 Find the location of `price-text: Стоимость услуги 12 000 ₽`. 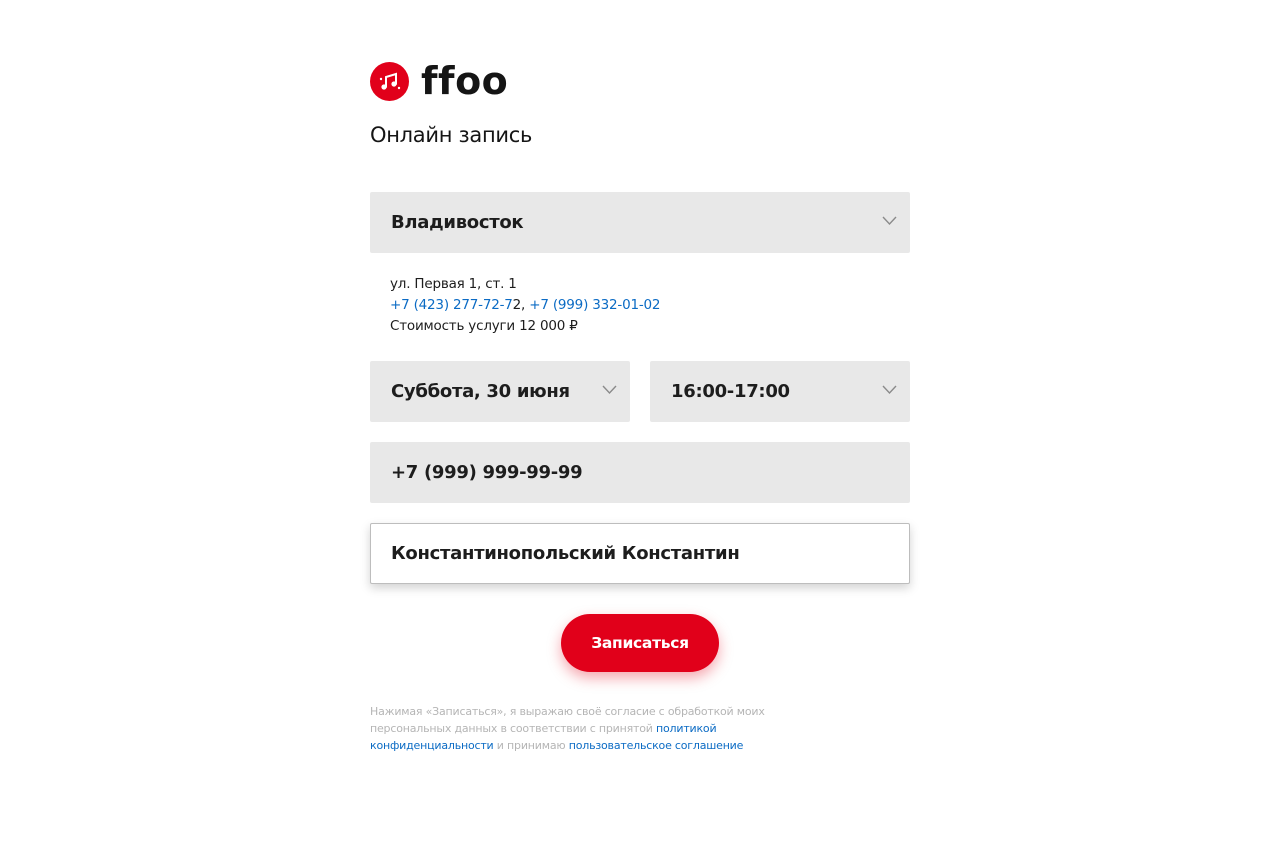

price-text: Стоимость услуги 12 000 ₽ is located at coordinates (484, 326).